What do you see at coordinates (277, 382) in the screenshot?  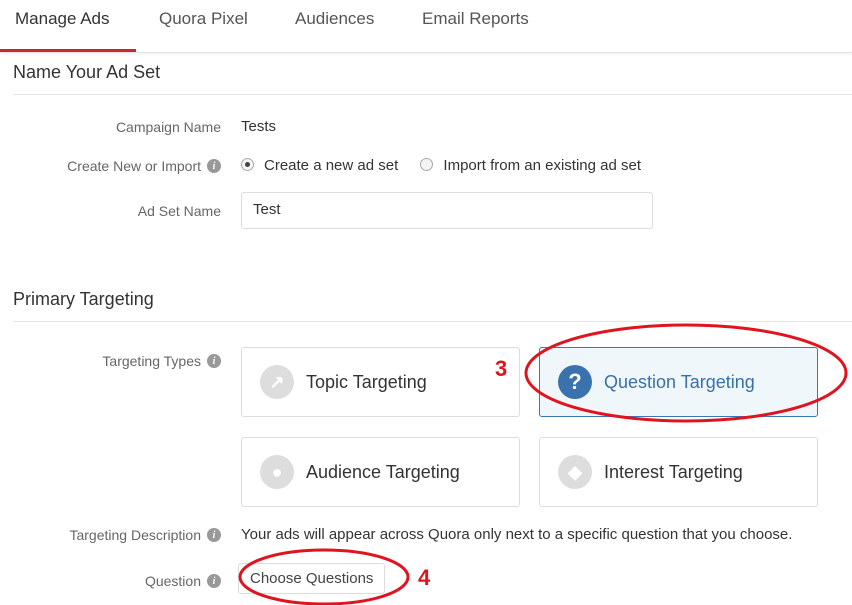 I see `trend-icon: ↗` at bounding box center [277, 382].